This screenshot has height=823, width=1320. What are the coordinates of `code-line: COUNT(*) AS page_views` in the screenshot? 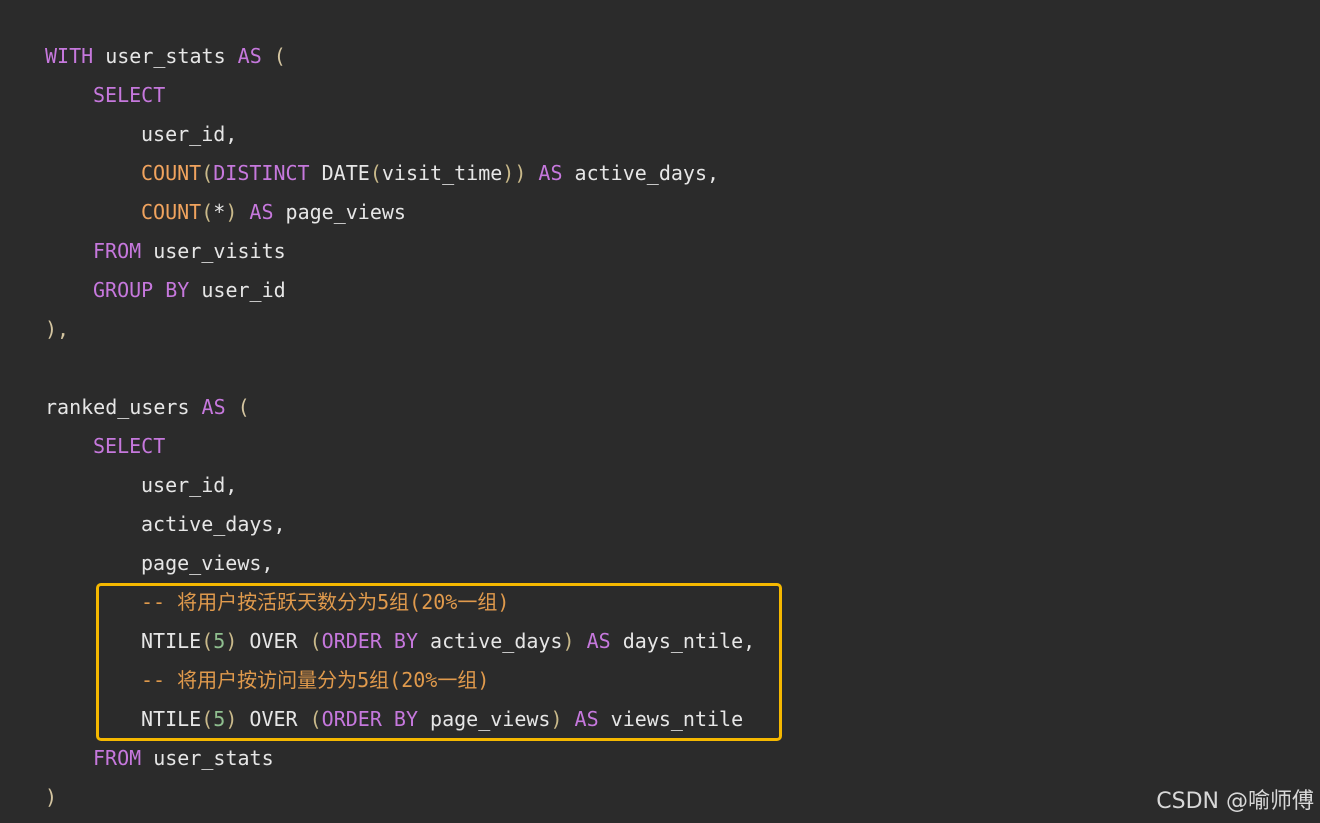 It's located at (273, 212).